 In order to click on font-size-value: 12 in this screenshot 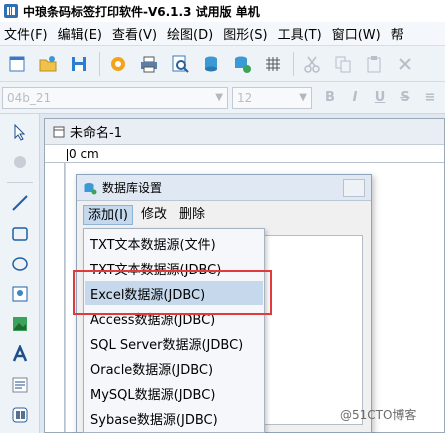, I will do `click(245, 97)`.